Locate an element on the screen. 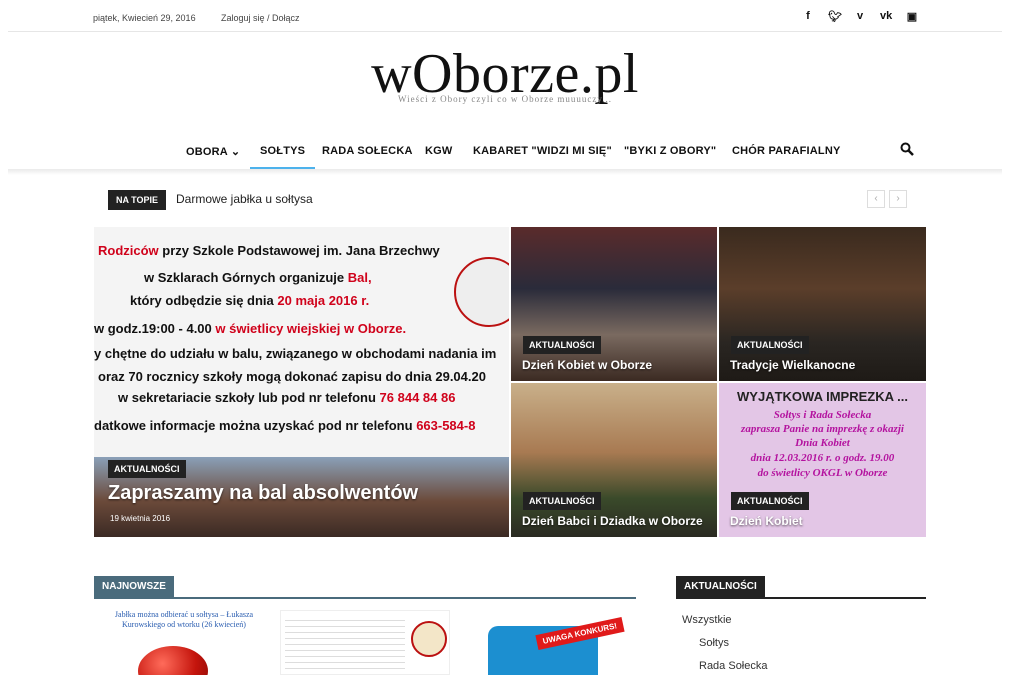 Image resolution: width=1010 pixels, height=675 pixels. tile-title: Dzień Kobiet w Oborze is located at coordinates (587, 365).